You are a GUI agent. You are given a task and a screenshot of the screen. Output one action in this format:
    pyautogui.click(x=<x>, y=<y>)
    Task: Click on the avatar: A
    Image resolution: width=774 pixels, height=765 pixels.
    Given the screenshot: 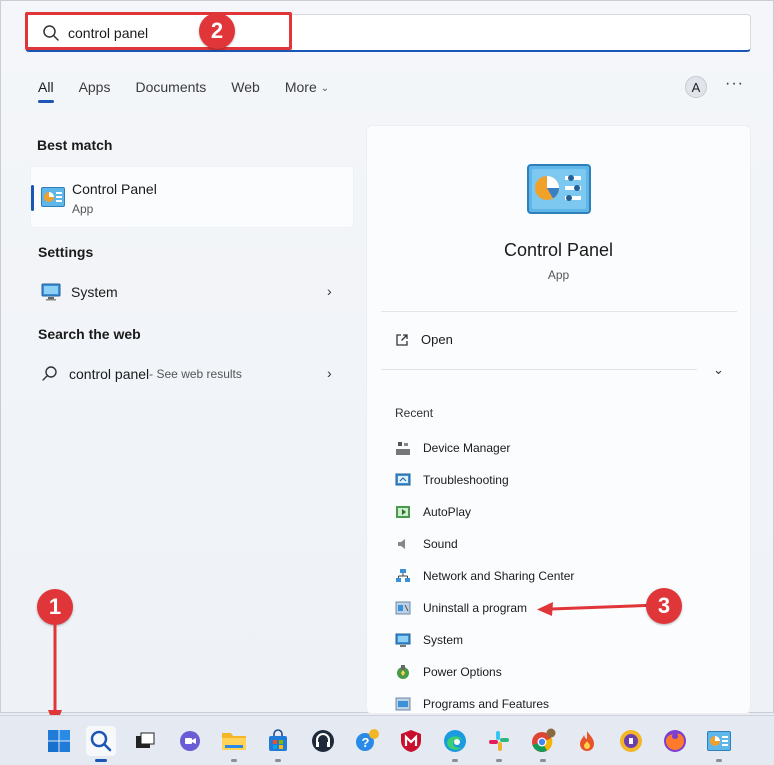 What is the action you would take?
    pyautogui.click(x=696, y=87)
    